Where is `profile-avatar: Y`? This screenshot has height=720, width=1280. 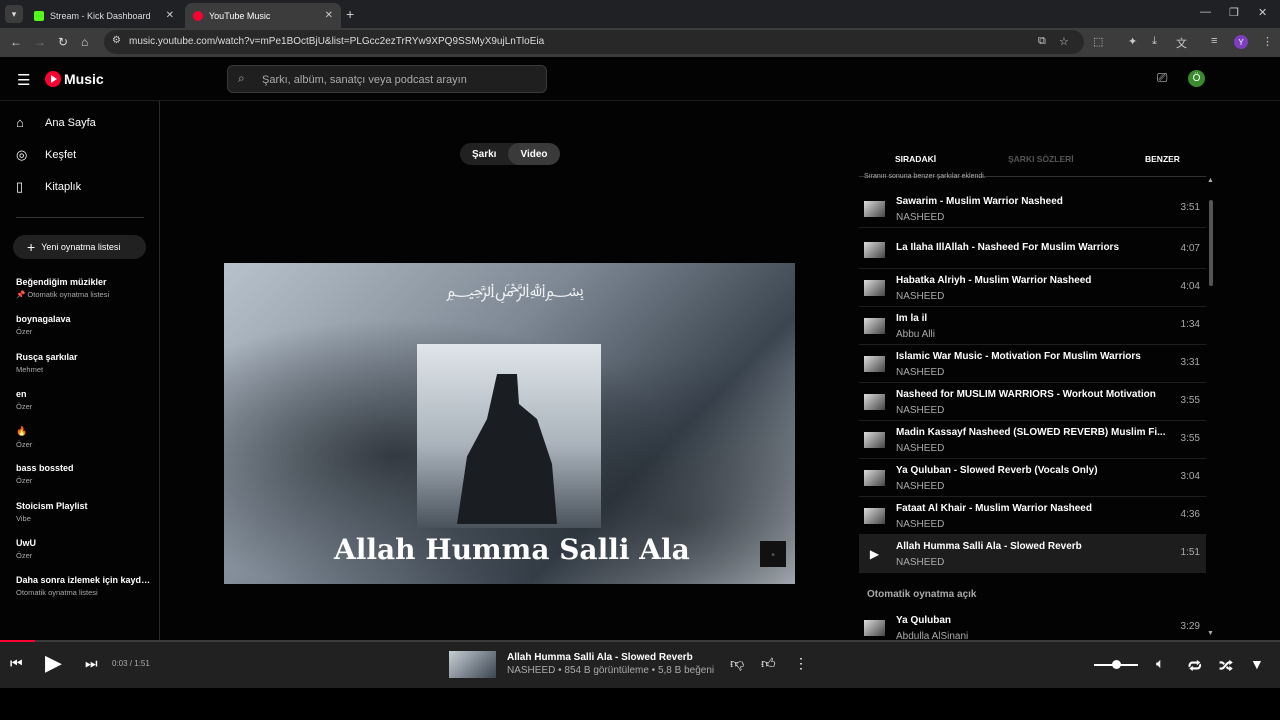 profile-avatar: Y is located at coordinates (1241, 42).